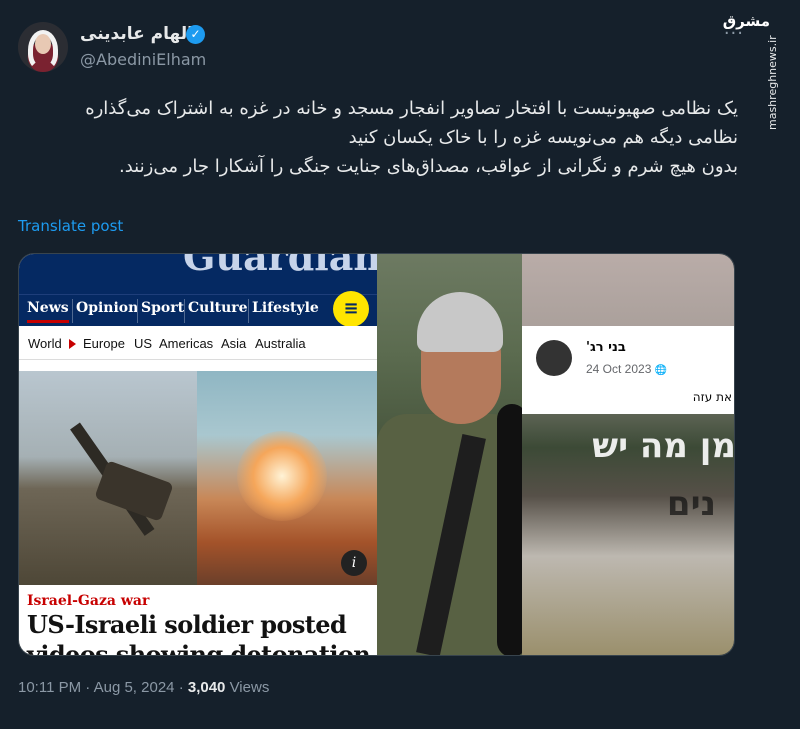 The width and height of the screenshot is (800, 729). I want to click on nav-sport: Sport, so click(163, 308).